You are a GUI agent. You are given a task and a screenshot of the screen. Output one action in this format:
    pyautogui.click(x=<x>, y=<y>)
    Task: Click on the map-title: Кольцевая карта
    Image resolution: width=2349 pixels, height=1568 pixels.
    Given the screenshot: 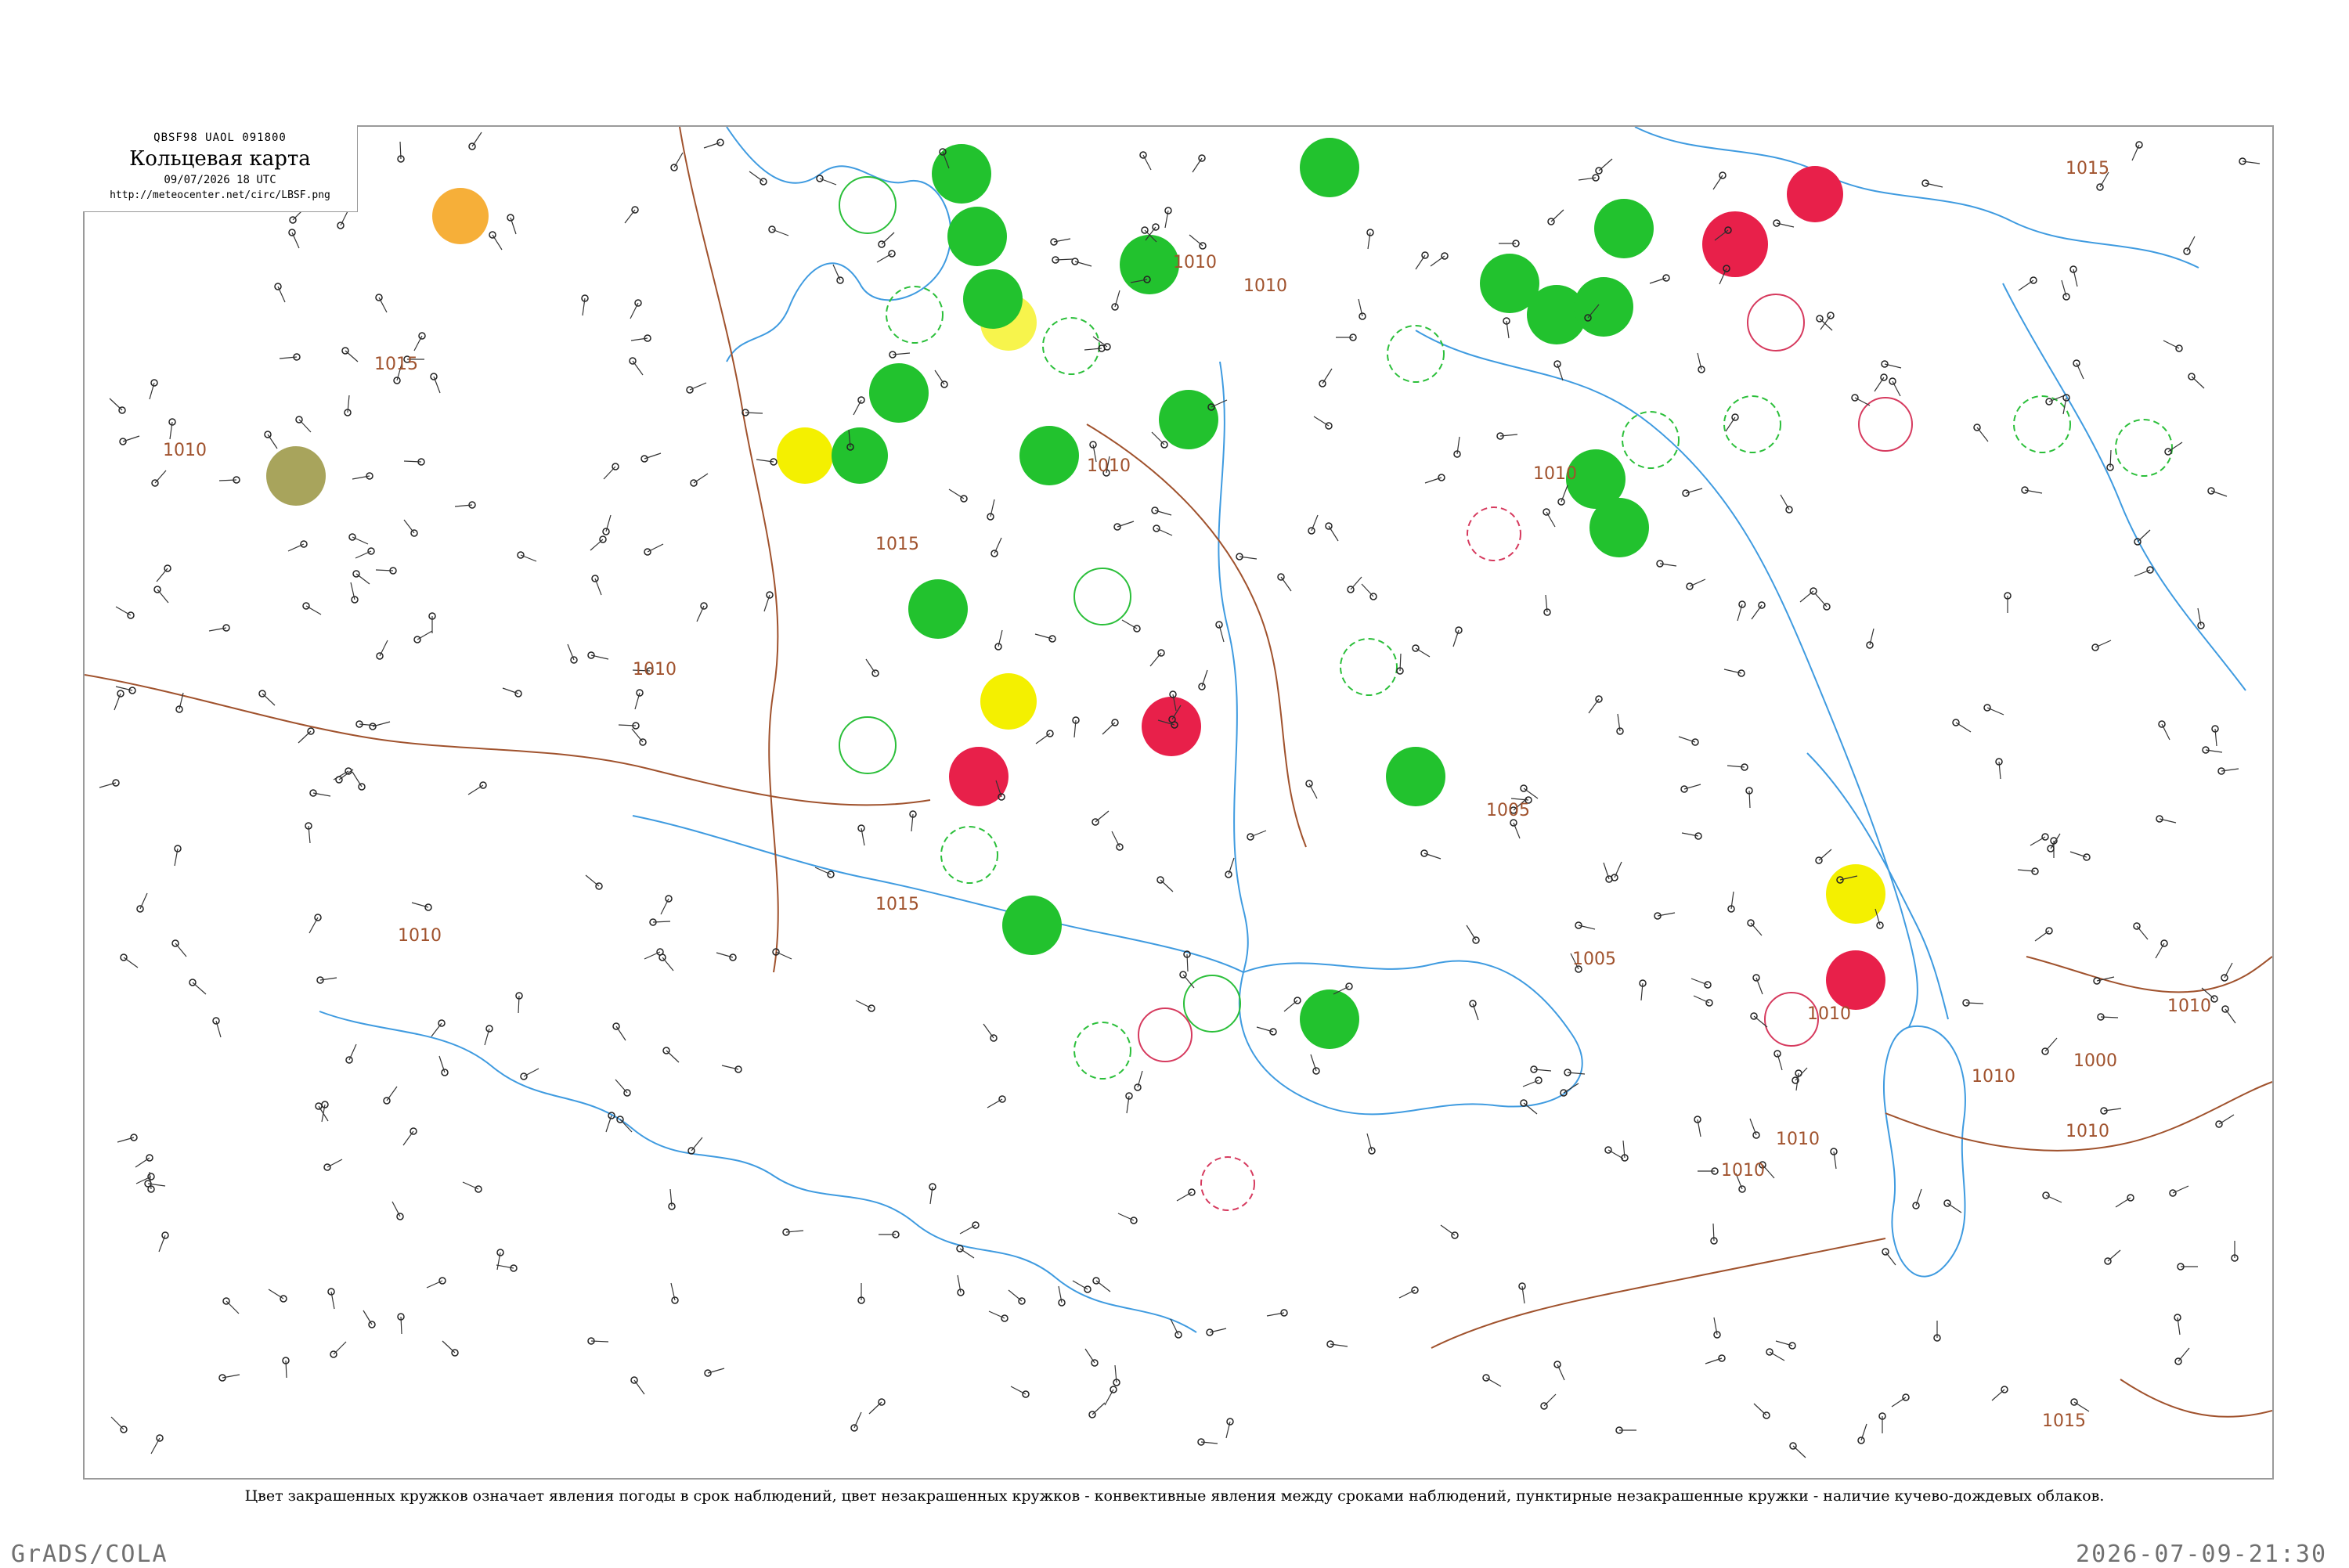 What is the action you would take?
    pyautogui.click(x=220, y=159)
    